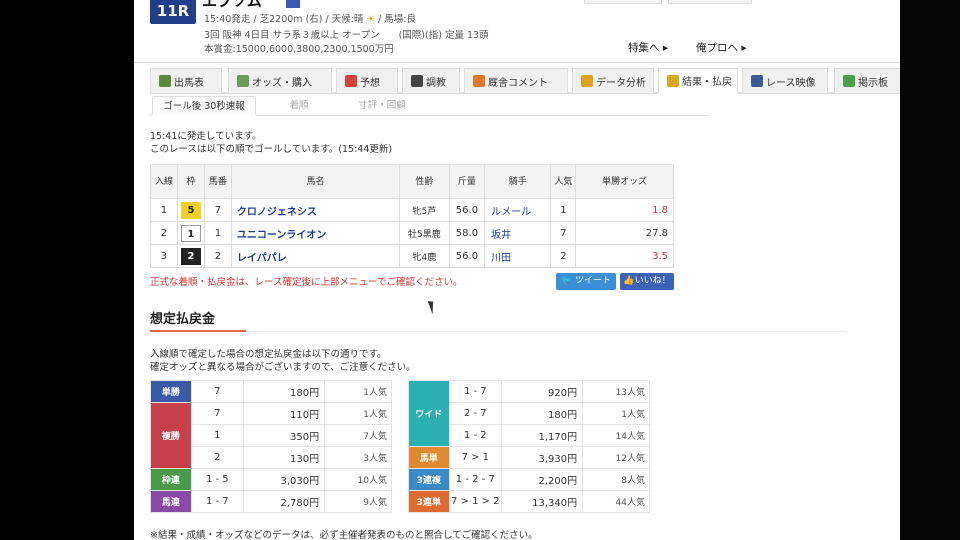 This screenshot has width=960, height=540. What do you see at coordinates (542, 501) in the screenshot?
I see `payout-amount: 13,340円` at bounding box center [542, 501].